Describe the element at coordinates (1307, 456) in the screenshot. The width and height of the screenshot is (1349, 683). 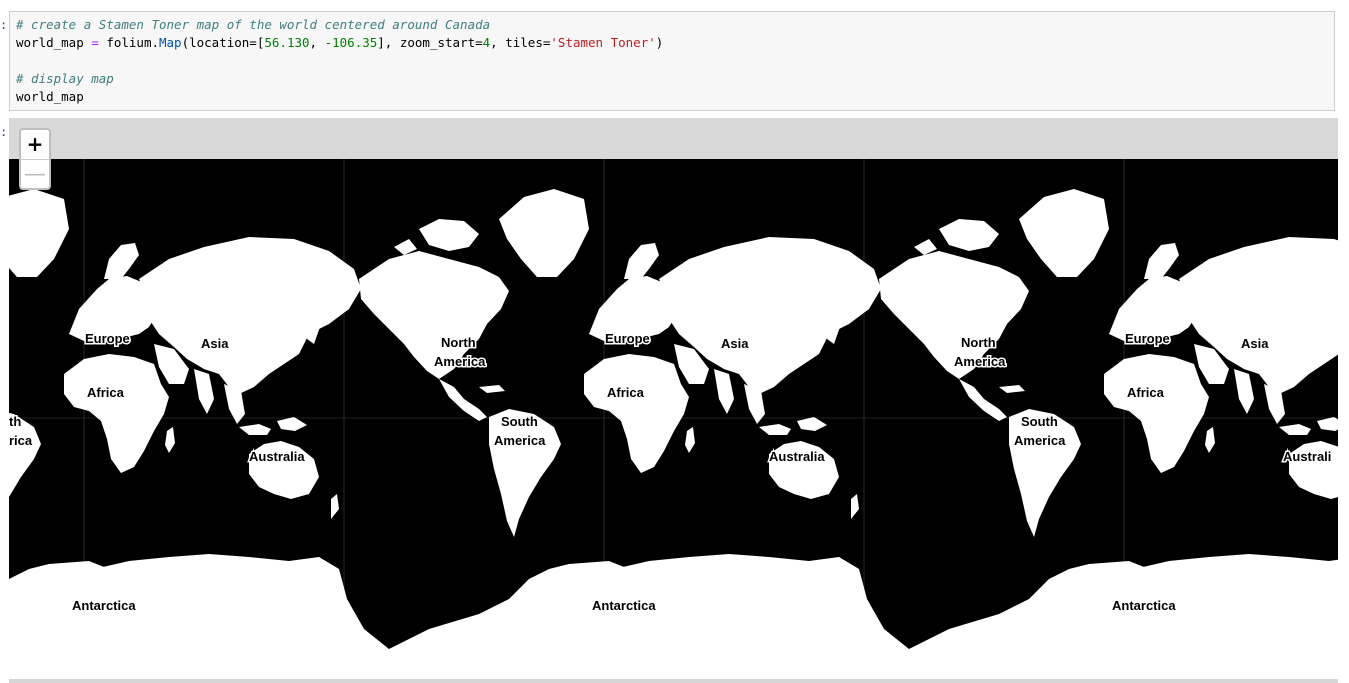
I see `label-australia-partial: Australi` at that location.